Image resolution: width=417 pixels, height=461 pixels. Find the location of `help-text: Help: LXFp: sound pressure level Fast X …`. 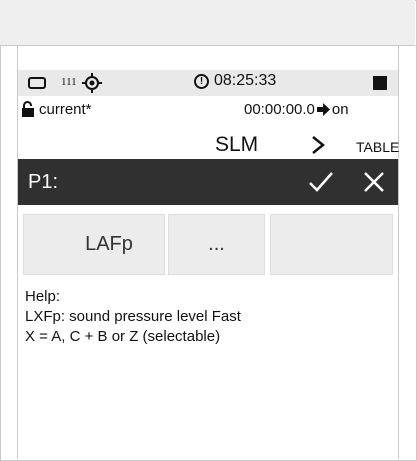

help-text: Help: LXFp: sound pressure level Fast X … is located at coordinates (133, 317).